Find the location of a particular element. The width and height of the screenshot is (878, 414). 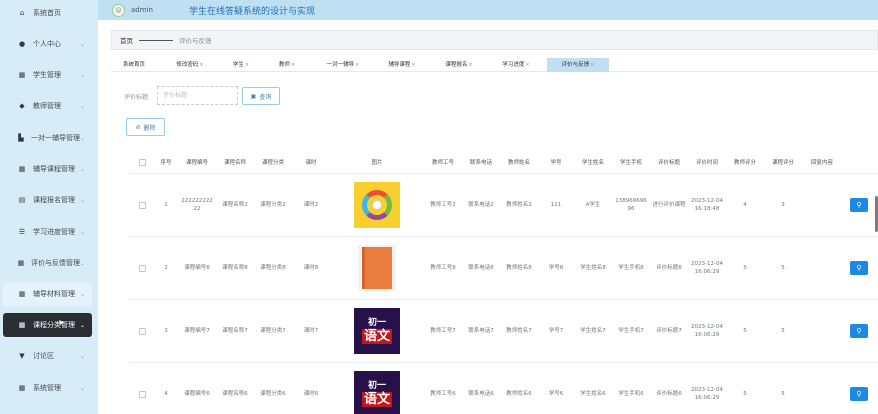

cell-teacher-score: 5 is located at coordinates (745, 331).